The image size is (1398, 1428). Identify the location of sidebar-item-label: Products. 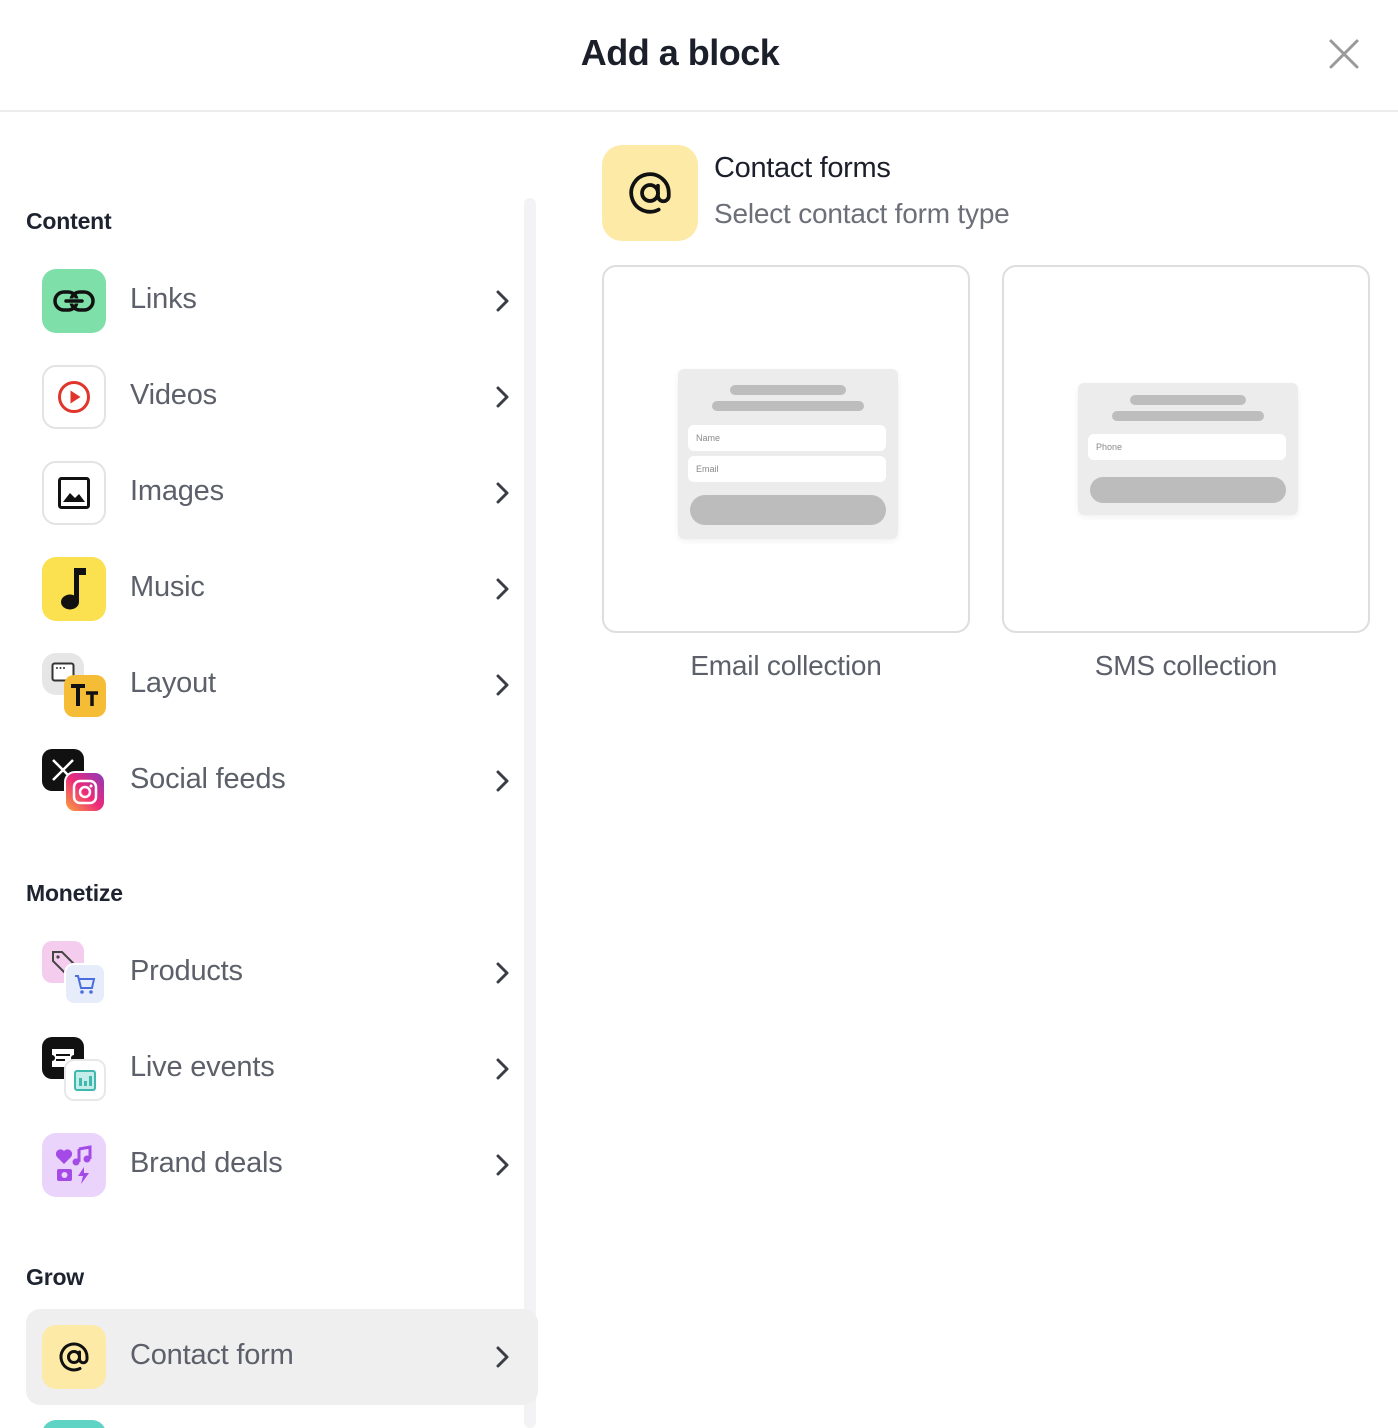
(186, 971).